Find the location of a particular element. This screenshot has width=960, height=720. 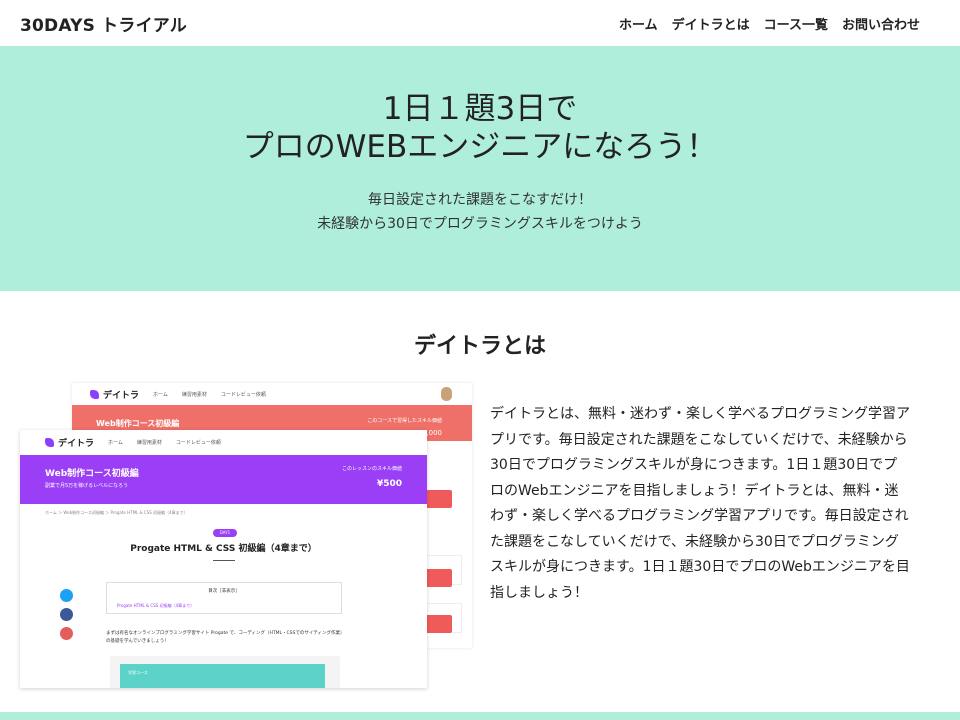

hero-title-line-1: 1日１題3日で is located at coordinates (480, 109).